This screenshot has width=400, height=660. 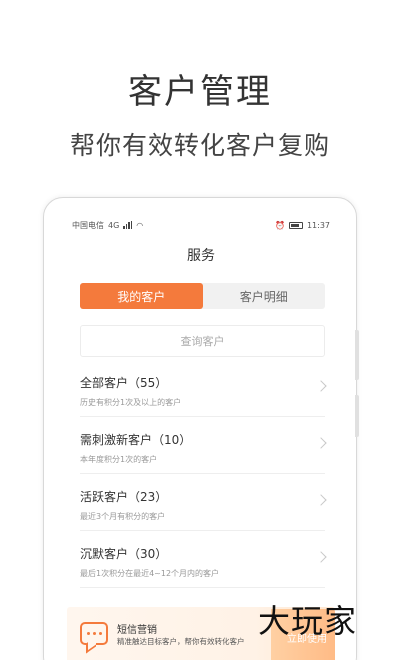 I want to click on list-item-new-customers: 需刺激新客户（10） 本年度积分1次的客户, so click(x=203, y=445).